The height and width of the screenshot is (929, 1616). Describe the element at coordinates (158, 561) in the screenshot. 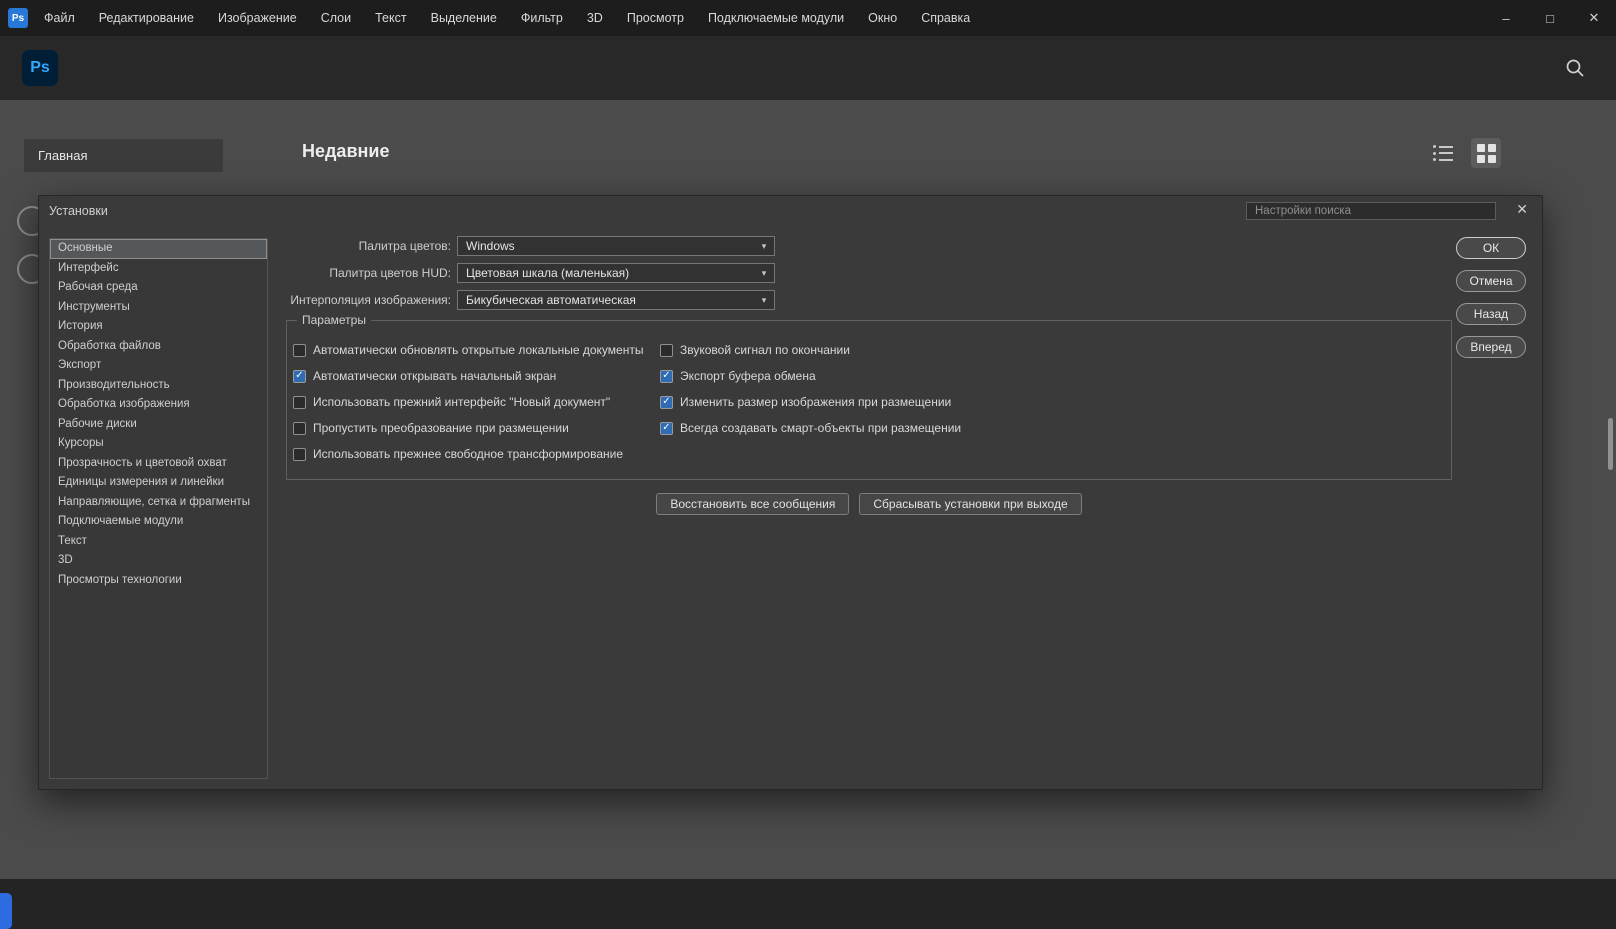

I see `preferences-category: 3D` at that location.